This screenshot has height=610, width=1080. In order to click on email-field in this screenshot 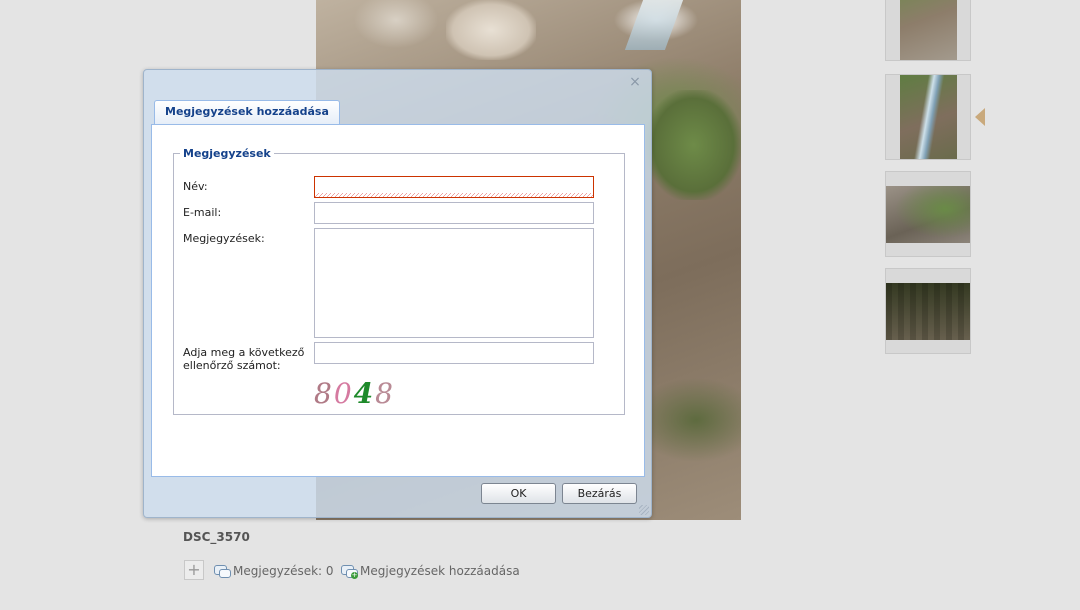, I will do `click(454, 213)`.